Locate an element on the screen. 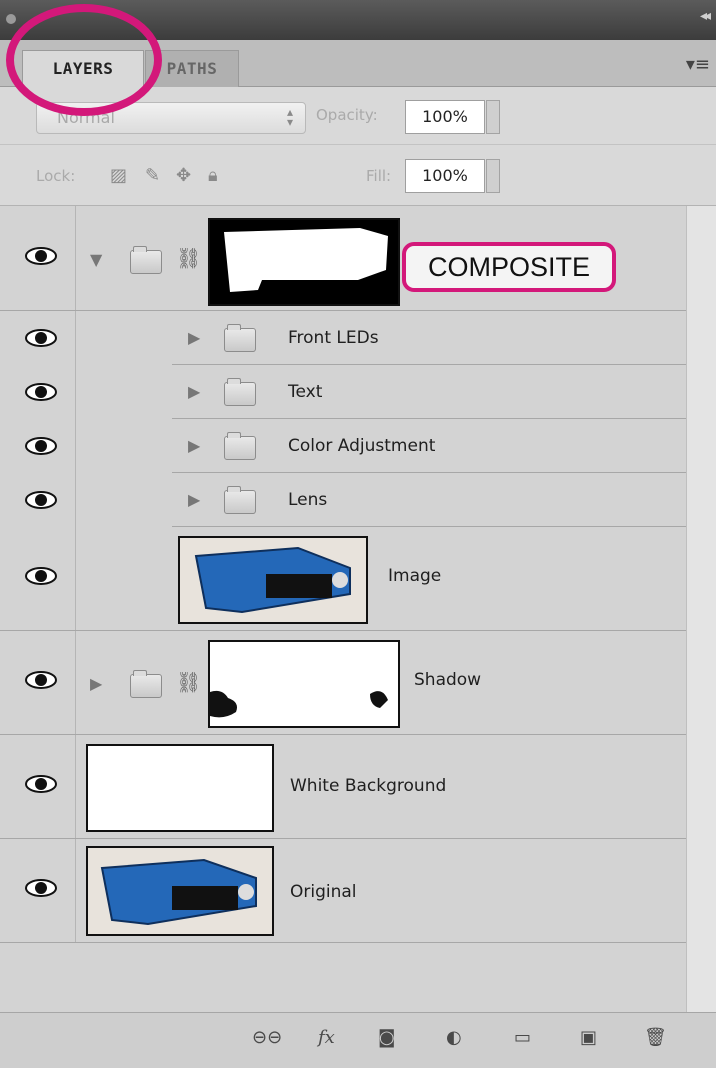  layer-group-shadow: ▶ ⛓ Shadow is located at coordinates (343, 682).